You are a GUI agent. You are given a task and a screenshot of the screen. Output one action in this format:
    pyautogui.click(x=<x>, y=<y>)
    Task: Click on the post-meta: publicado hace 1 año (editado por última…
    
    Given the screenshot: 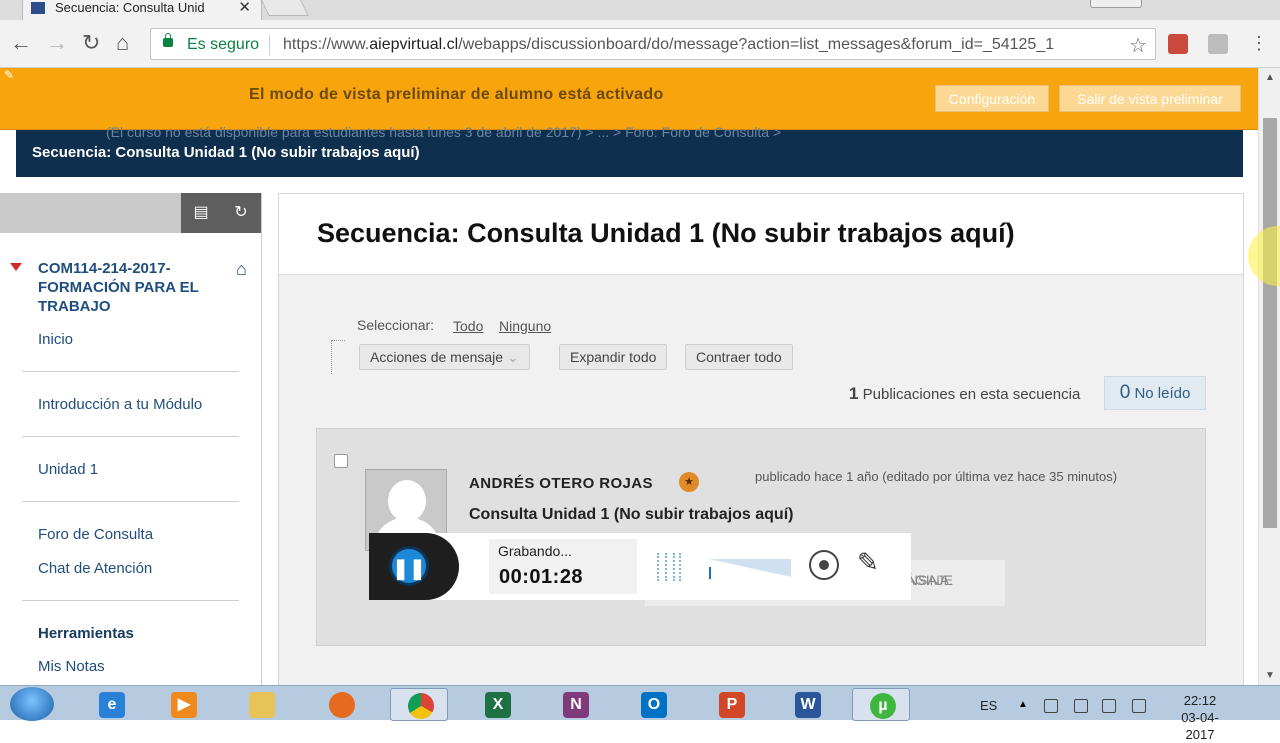 What is the action you would take?
    pyautogui.click(x=936, y=476)
    